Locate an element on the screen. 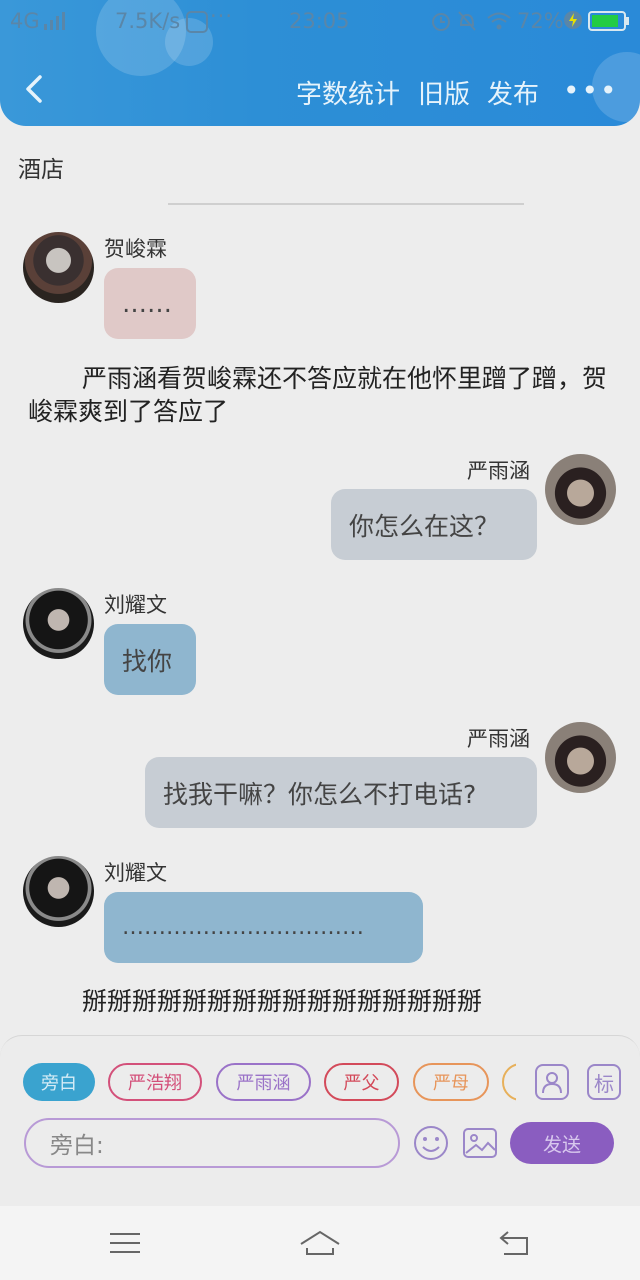 This screenshot has width=640, height=1280. emoji-icon is located at coordinates (431, 1143).